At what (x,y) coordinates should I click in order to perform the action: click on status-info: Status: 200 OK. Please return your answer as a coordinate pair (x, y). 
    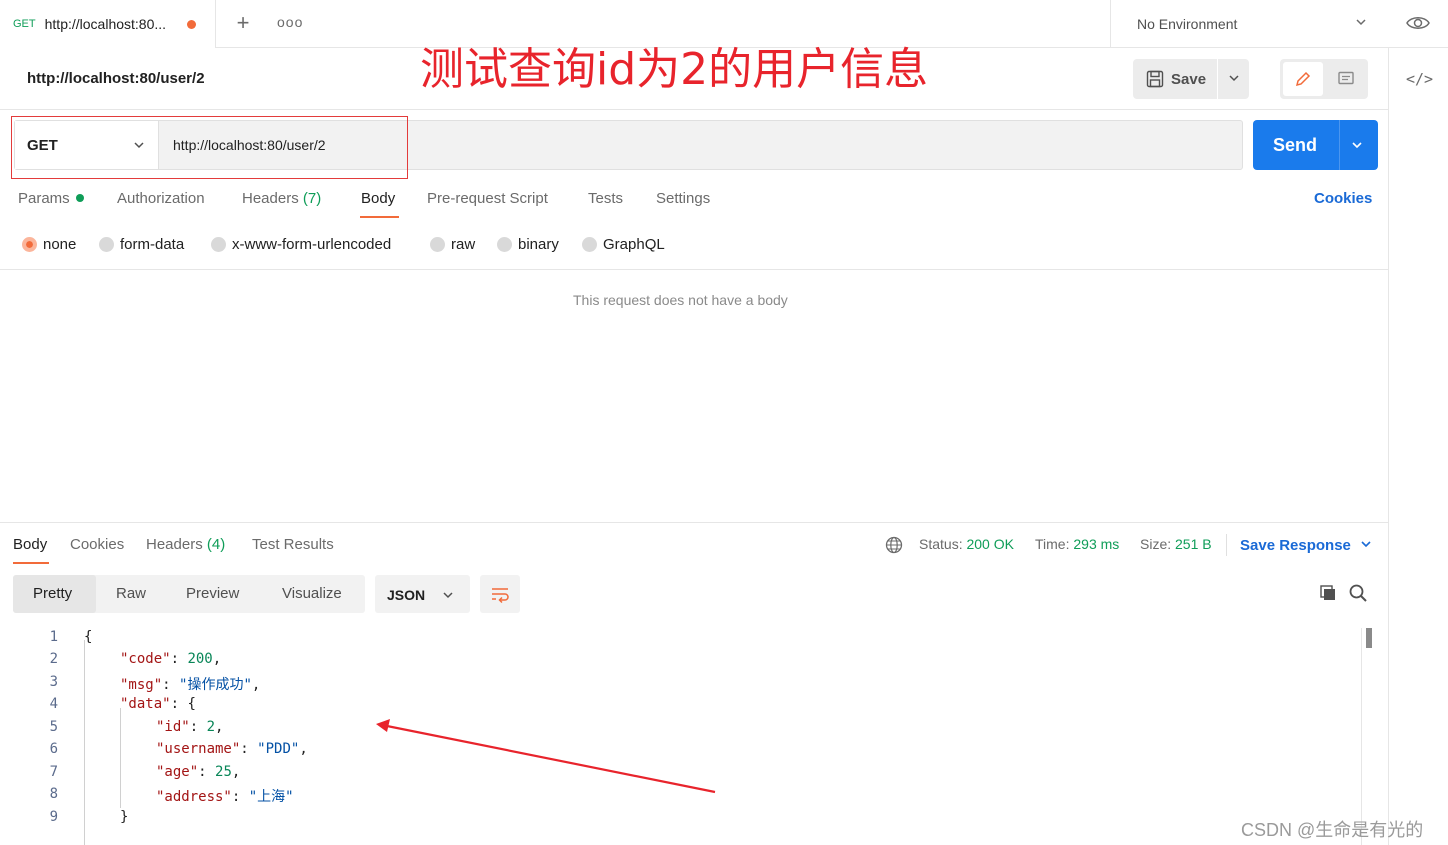
    Looking at the image, I should click on (966, 544).